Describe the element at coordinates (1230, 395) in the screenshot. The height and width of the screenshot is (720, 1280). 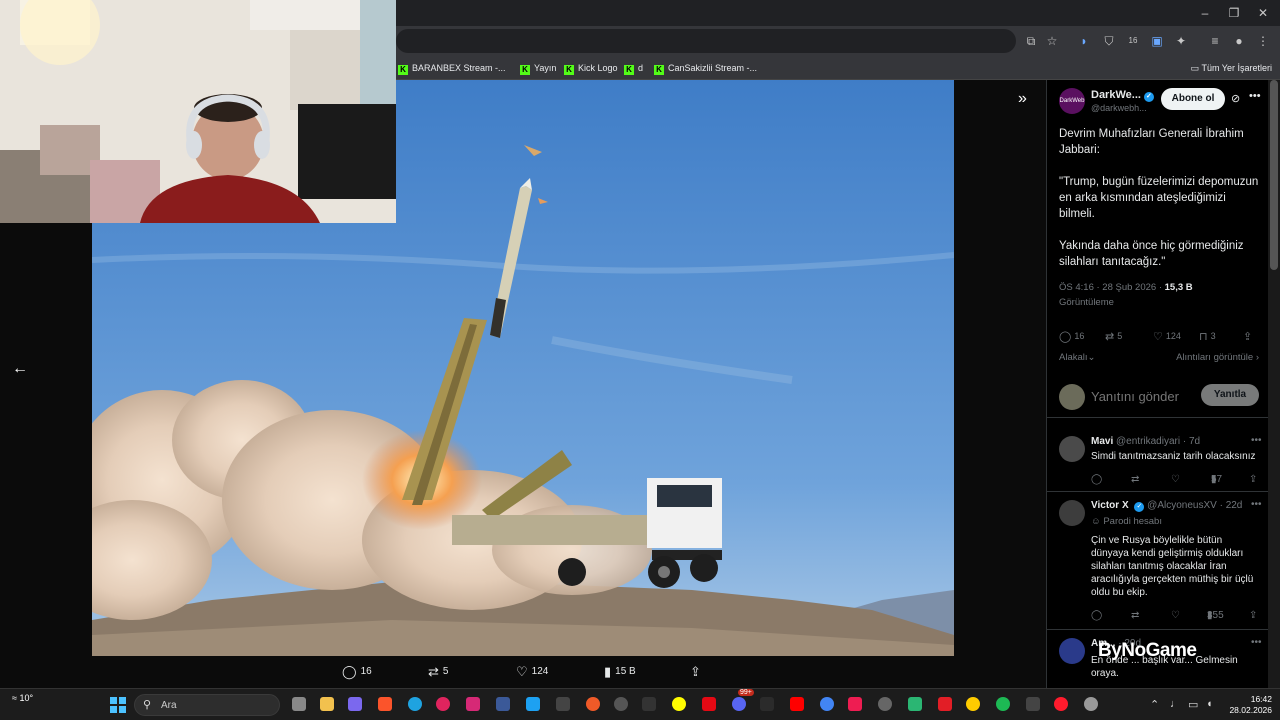
I see `reply-button: Yanıtla` at that location.